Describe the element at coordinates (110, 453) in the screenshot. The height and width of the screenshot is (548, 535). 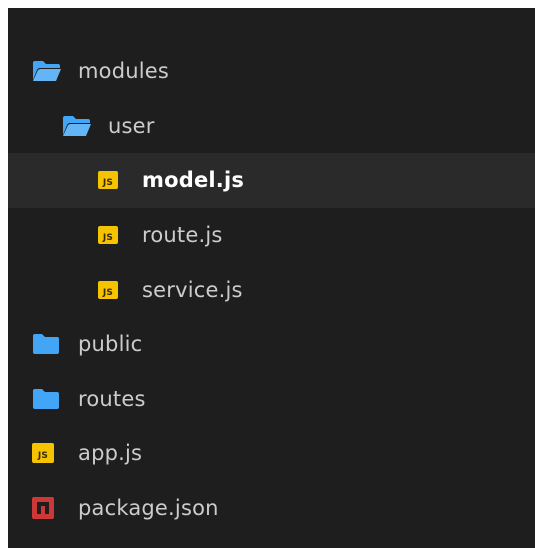
I see `tree-item-label: app.js` at that location.